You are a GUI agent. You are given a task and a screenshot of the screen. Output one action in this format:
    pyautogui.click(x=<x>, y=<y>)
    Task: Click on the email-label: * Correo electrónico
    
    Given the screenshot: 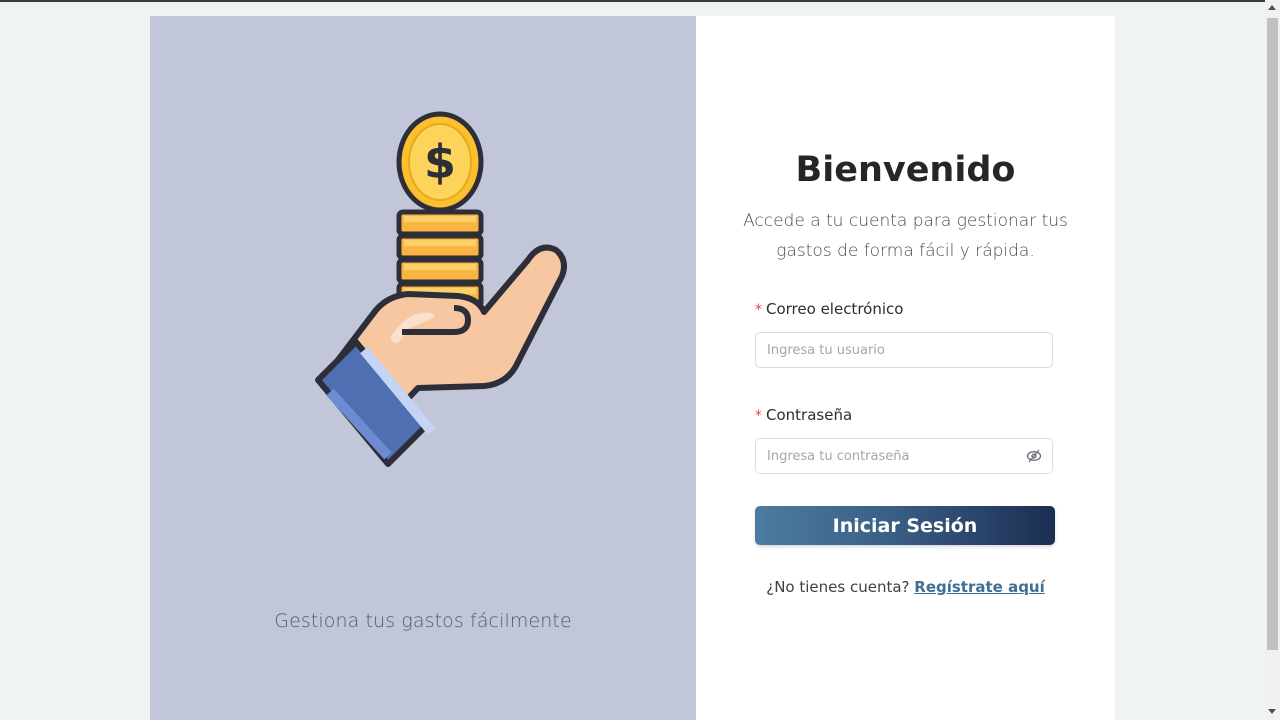 What is the action you would take?
    pyautogui.click(x=829, y=309)
    